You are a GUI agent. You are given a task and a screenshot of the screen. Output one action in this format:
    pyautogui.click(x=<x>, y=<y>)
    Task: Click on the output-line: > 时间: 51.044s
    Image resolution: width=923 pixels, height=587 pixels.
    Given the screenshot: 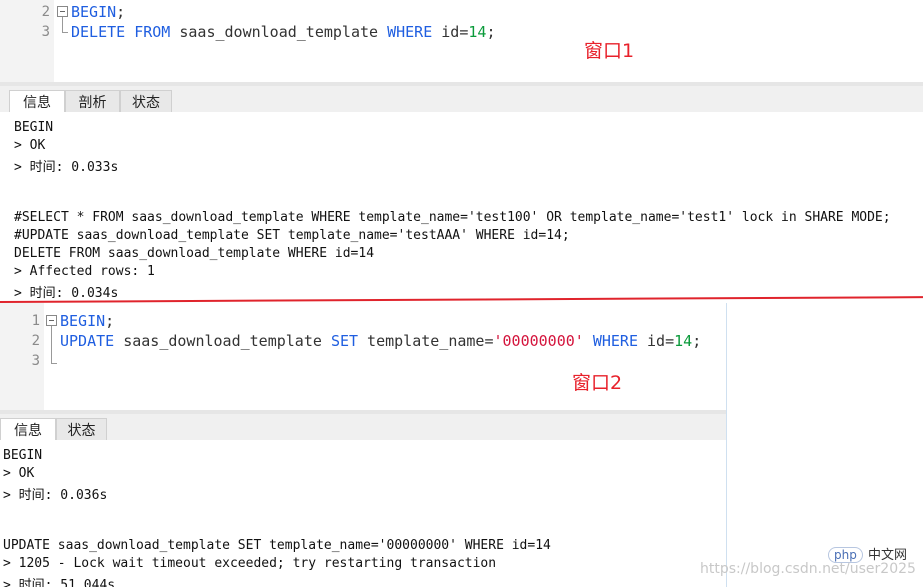 What is the action you would take?
    pyautogui.click(x=59, y=582)
    